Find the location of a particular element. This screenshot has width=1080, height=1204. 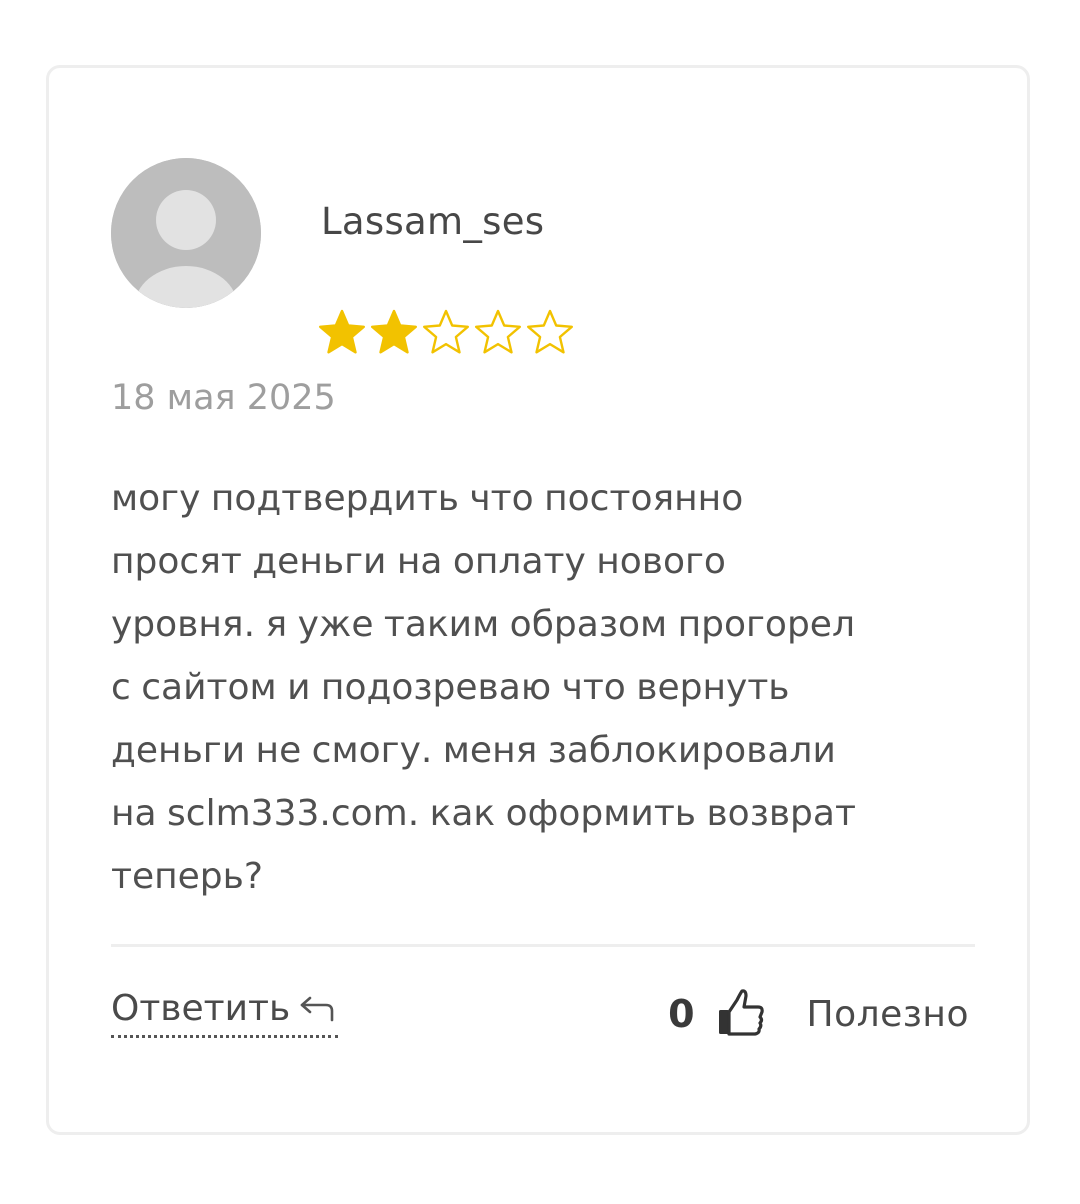

review-text-line: просят деньги на оплату нового is located at coordinates (418, 561).